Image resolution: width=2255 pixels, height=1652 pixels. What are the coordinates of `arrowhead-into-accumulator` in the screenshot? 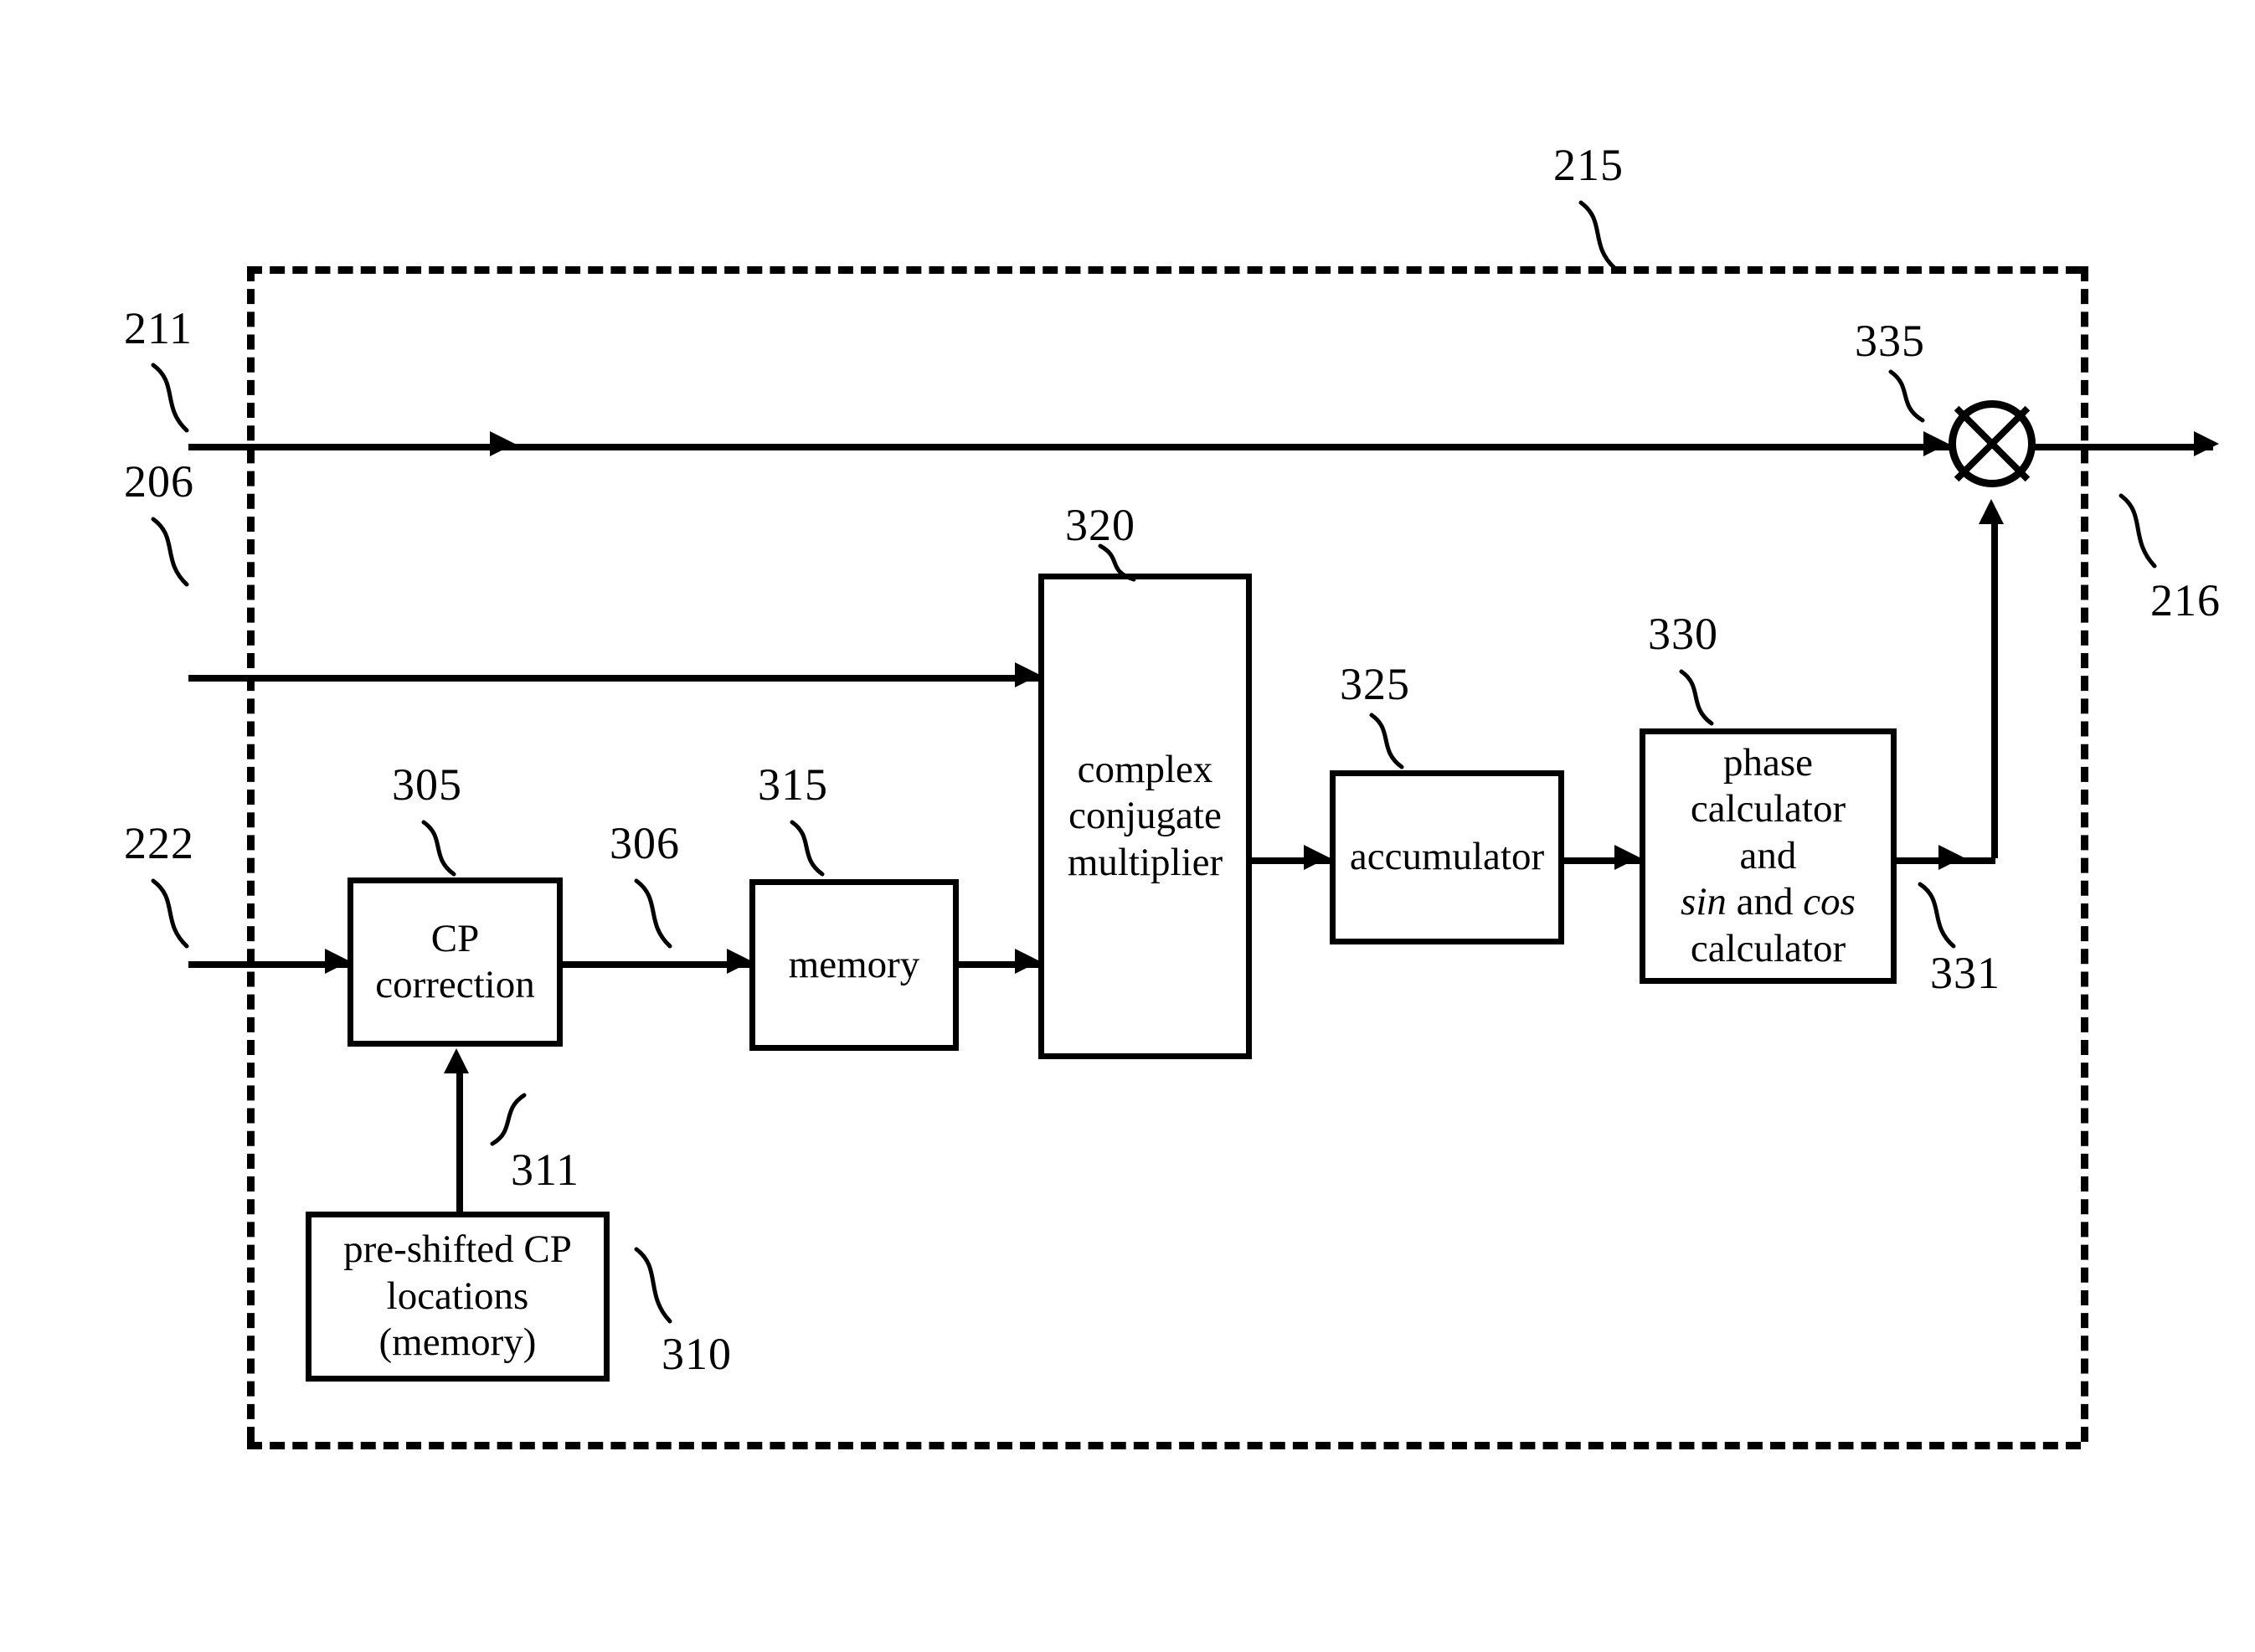 It's located at (1316, 857).